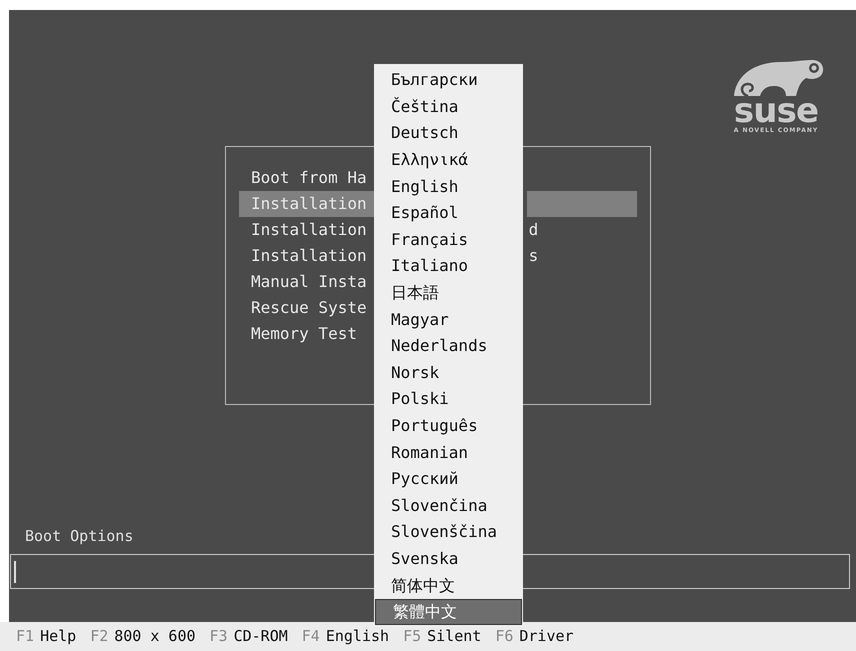 This screenshot has width=856, height=651. What do you see at coordinates (307, 308) in the screenshot?
I see `boot-menu-item: Rescue Syste` at bounding box center [307, 308].